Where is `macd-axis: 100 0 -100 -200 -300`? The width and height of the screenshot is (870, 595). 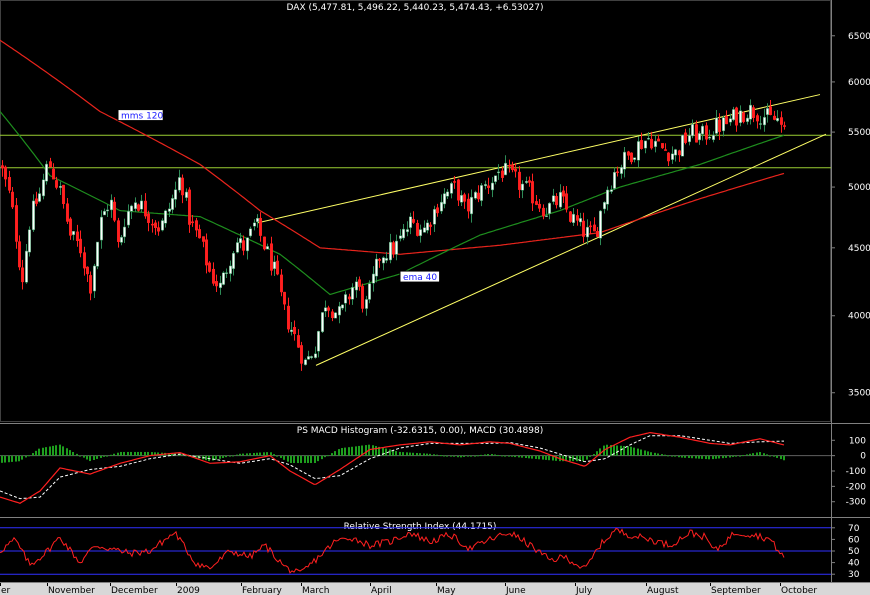
macd-axis: 100 0 -100 -200 -300 is located at coordinates (848, 472).